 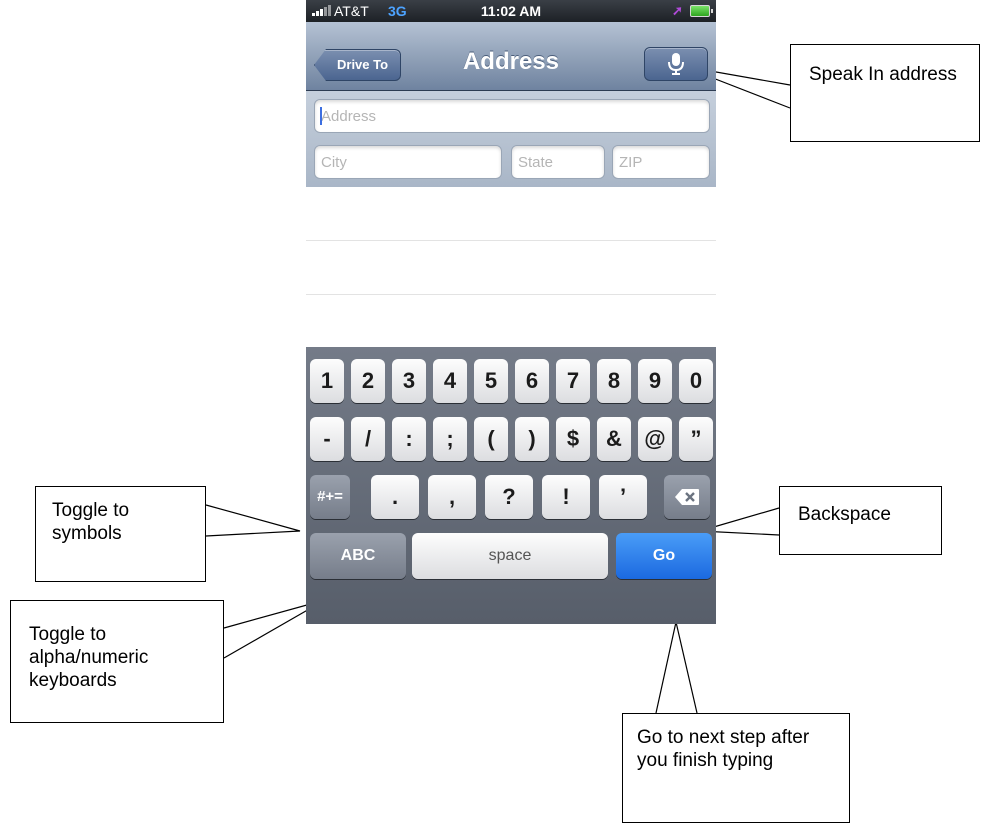 What do you see at coordinates (655, 381) in the screenshot?
I see `key-9: 9` at bounding box center [655, 381].